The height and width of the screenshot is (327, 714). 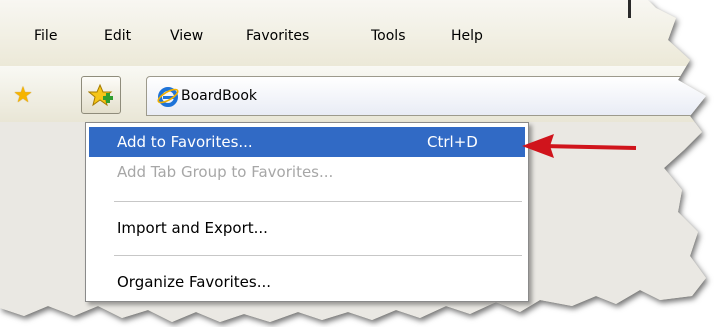 I want to click on arrow-head-icon, so click(x=538, y=146).